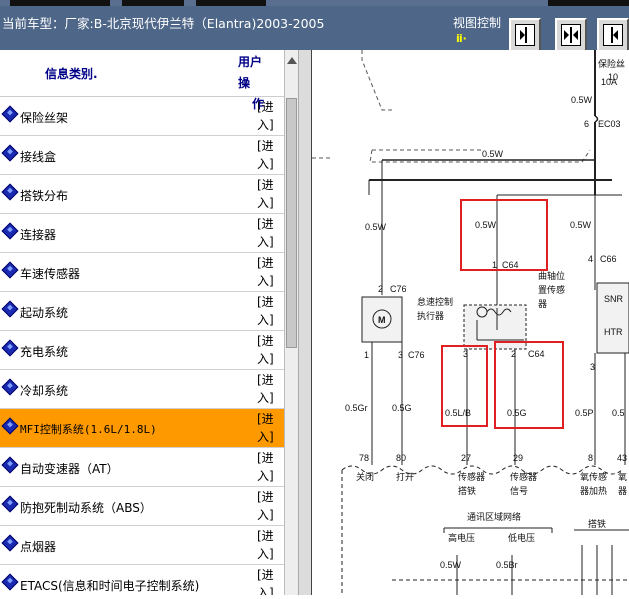 Image resolution: width=629 pixels, height=599 pixels. I want to click on current-vehicle-title: 当前车型：厂家:B-北京现代伊兰特（Elantra)2003-2005, so click(163, 23).